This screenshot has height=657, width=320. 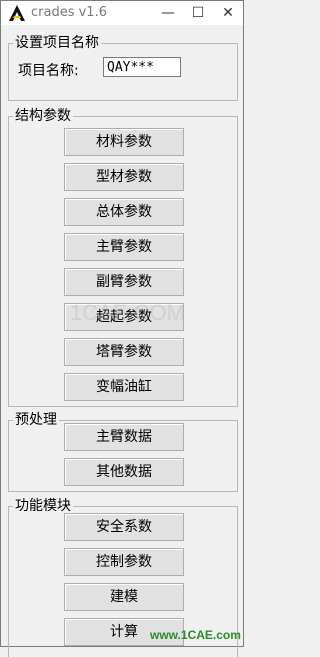 What do you see at coordinates (142, 67) in the screenshot?
I see `project-name-input` at bounding box center [142, 67].